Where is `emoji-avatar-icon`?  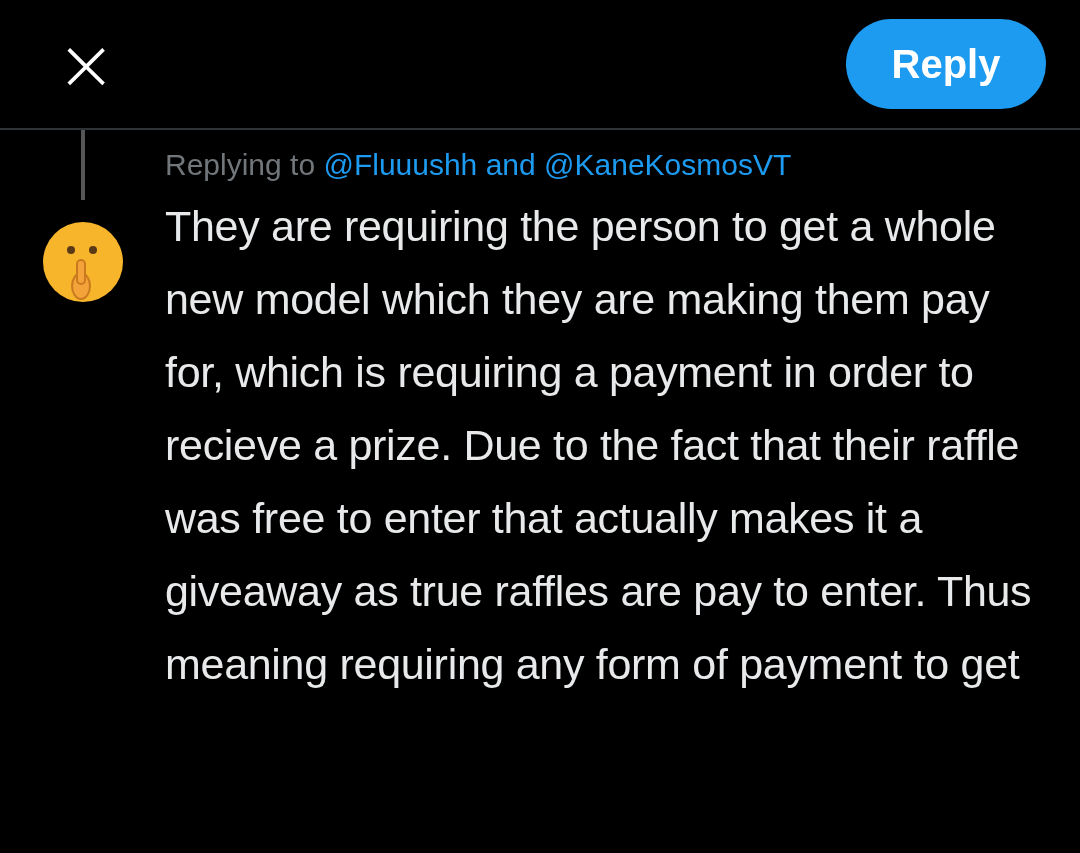
emoji-avatar-icon is located at coordinates (82, 262).